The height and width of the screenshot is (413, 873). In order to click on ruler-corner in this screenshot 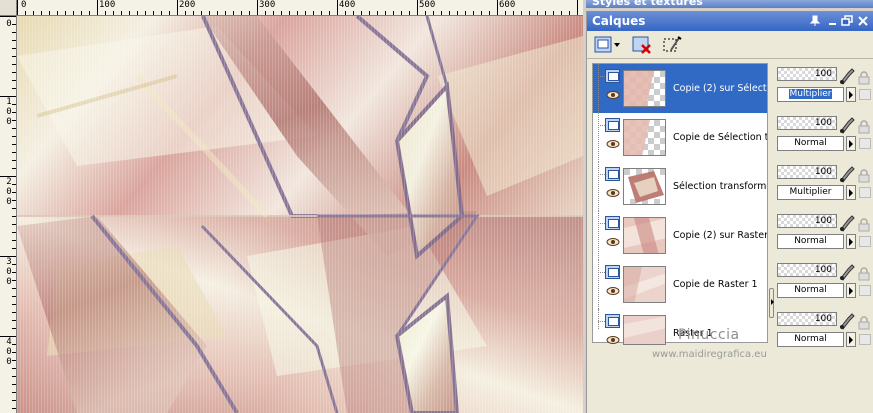, I will do `click(8, 8)`.